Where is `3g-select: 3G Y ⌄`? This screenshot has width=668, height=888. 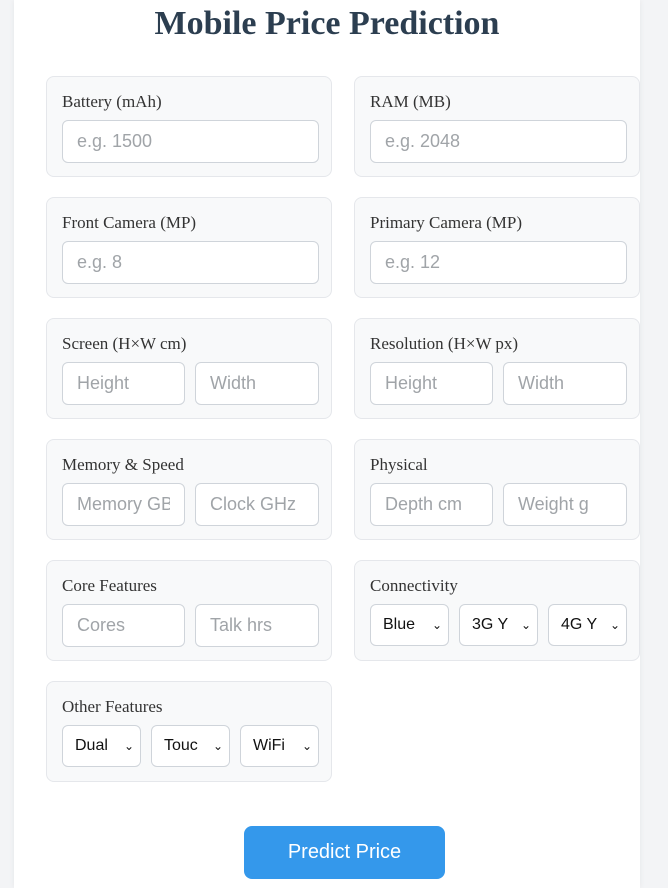 3g-select: 3G Y ⌄ is located at coordinates (498, 625).